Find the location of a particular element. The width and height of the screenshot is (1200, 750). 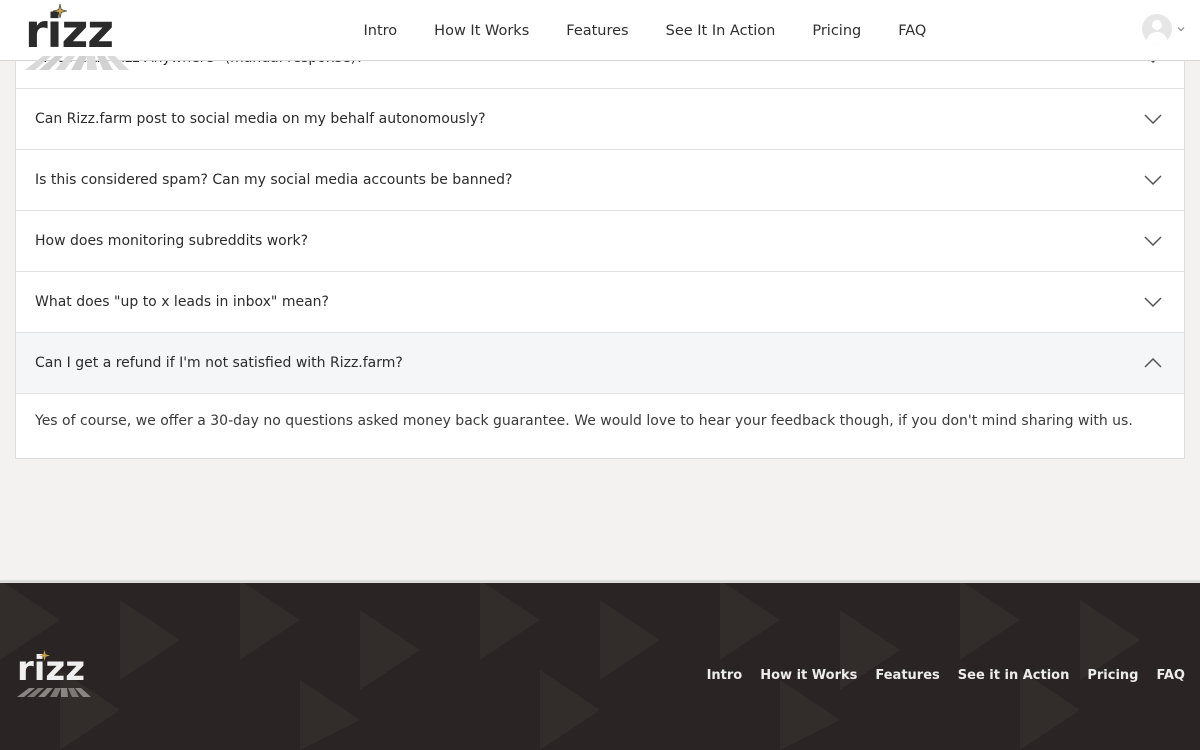

faq-question: How does monitoring subreddits work? is located at coordinates (171, 241).